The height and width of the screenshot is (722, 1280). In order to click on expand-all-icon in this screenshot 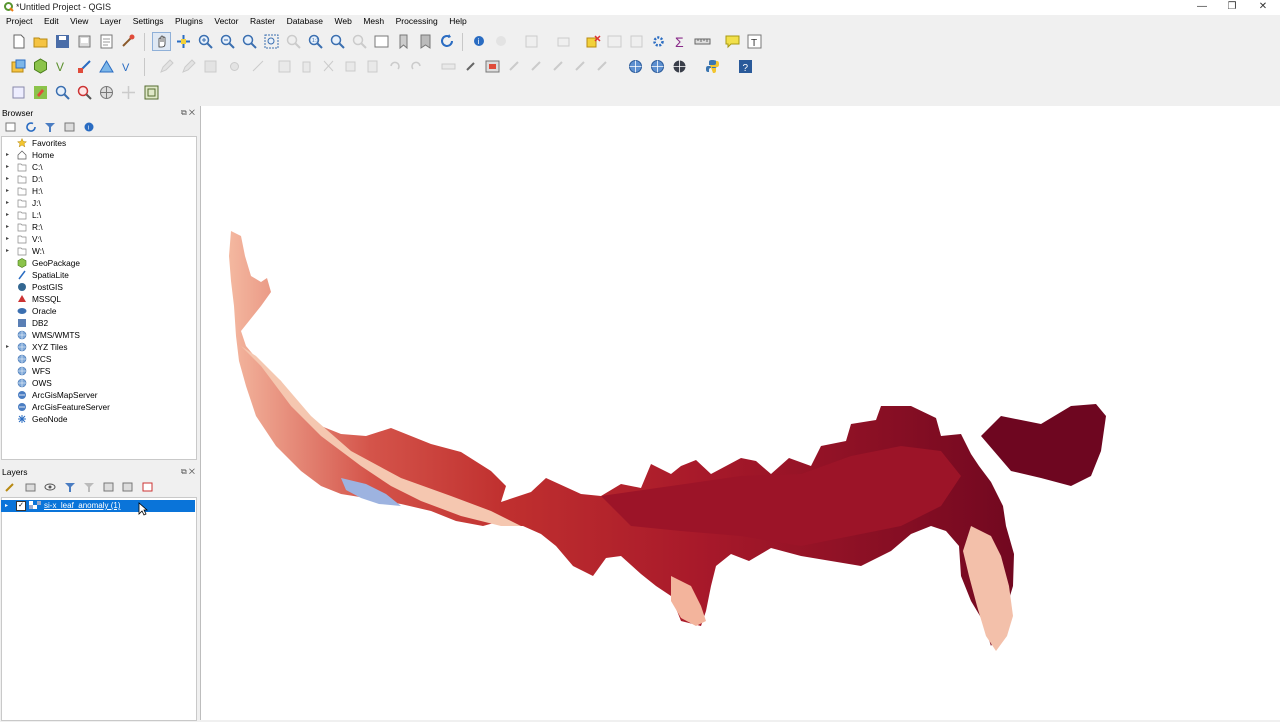, I will do `click(109, 487)`.